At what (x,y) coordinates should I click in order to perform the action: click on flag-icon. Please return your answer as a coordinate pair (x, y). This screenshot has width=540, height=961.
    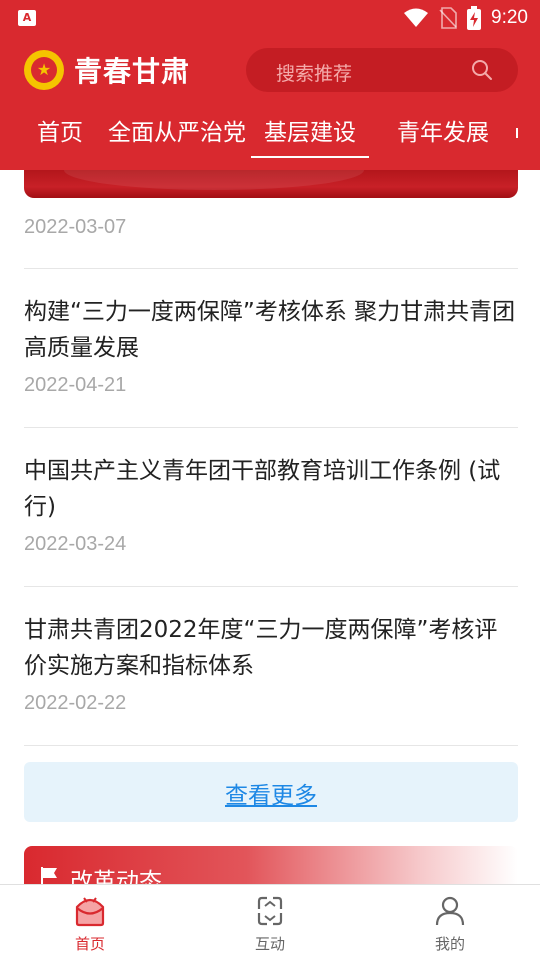
    Looking at the image, I should click on (49, 875).